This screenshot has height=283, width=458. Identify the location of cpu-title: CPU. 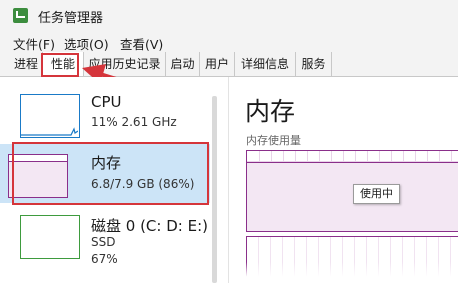
(106, 102).